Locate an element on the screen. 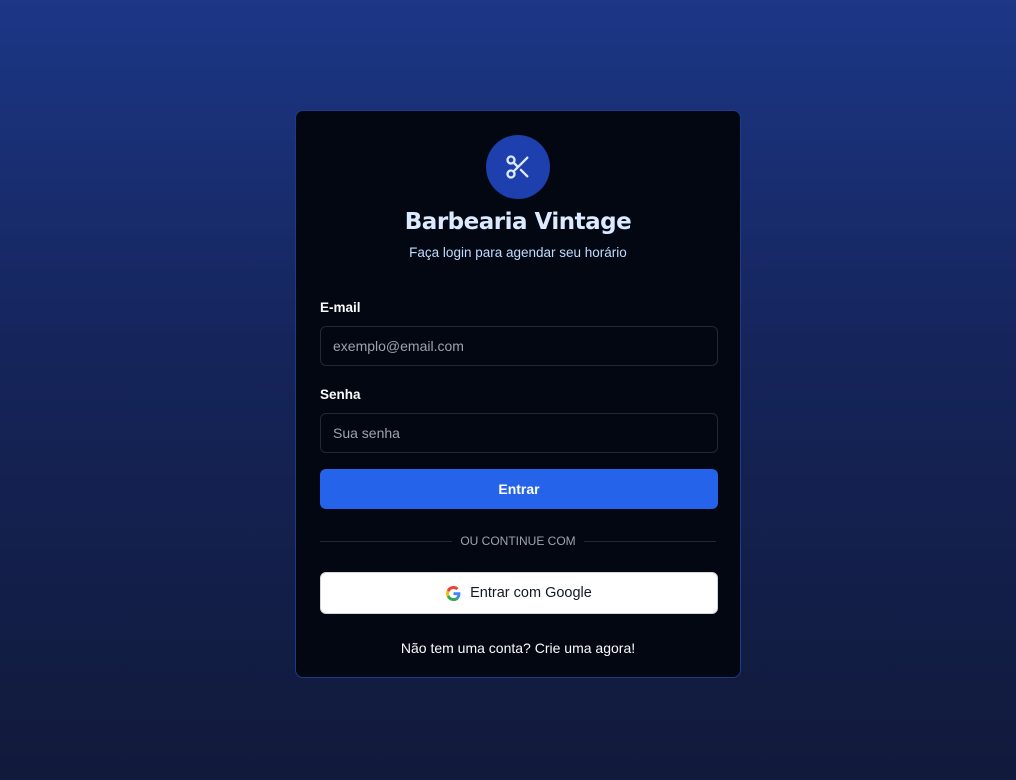 Image resolution: width=1016 pixels, height=780 pixels. google-icon is located at coordinates (453, 593).